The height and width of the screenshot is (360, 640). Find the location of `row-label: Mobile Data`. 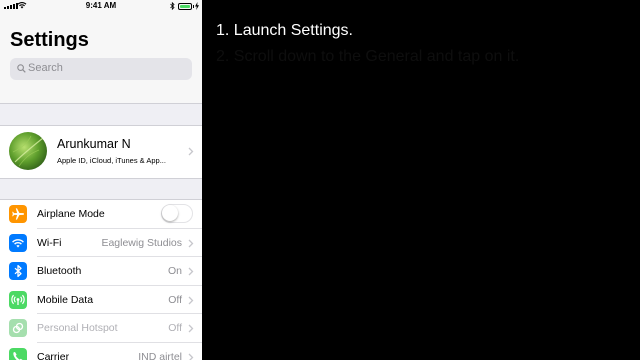

row-label: Mobile Data is located at coordinates (65, 299).